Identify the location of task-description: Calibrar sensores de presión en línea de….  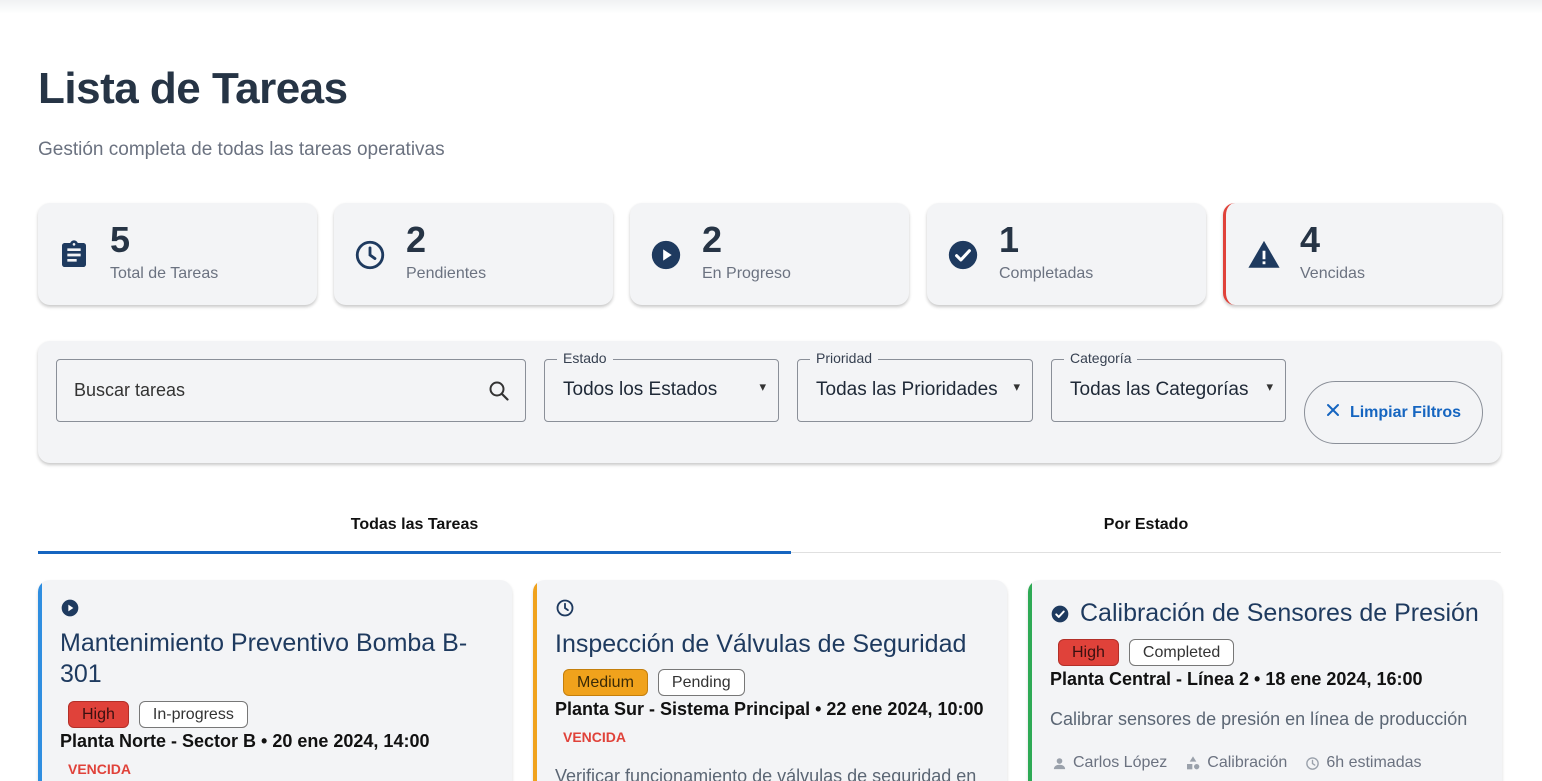
(1259, 719).